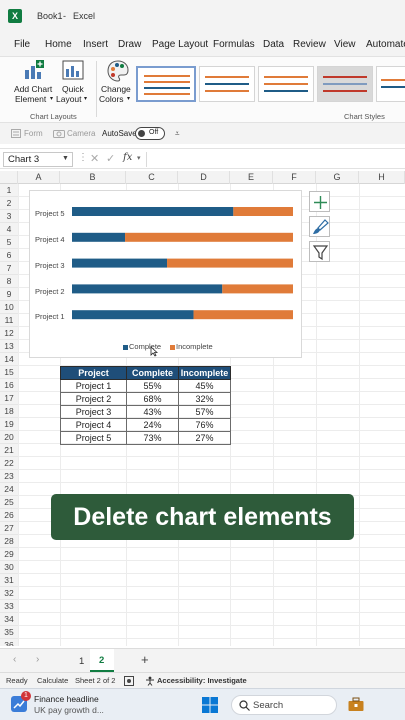 Image resolution: width=405 pixels, height=720 pixels. I want to click on table-cell: Project 1, so click(93, 386).